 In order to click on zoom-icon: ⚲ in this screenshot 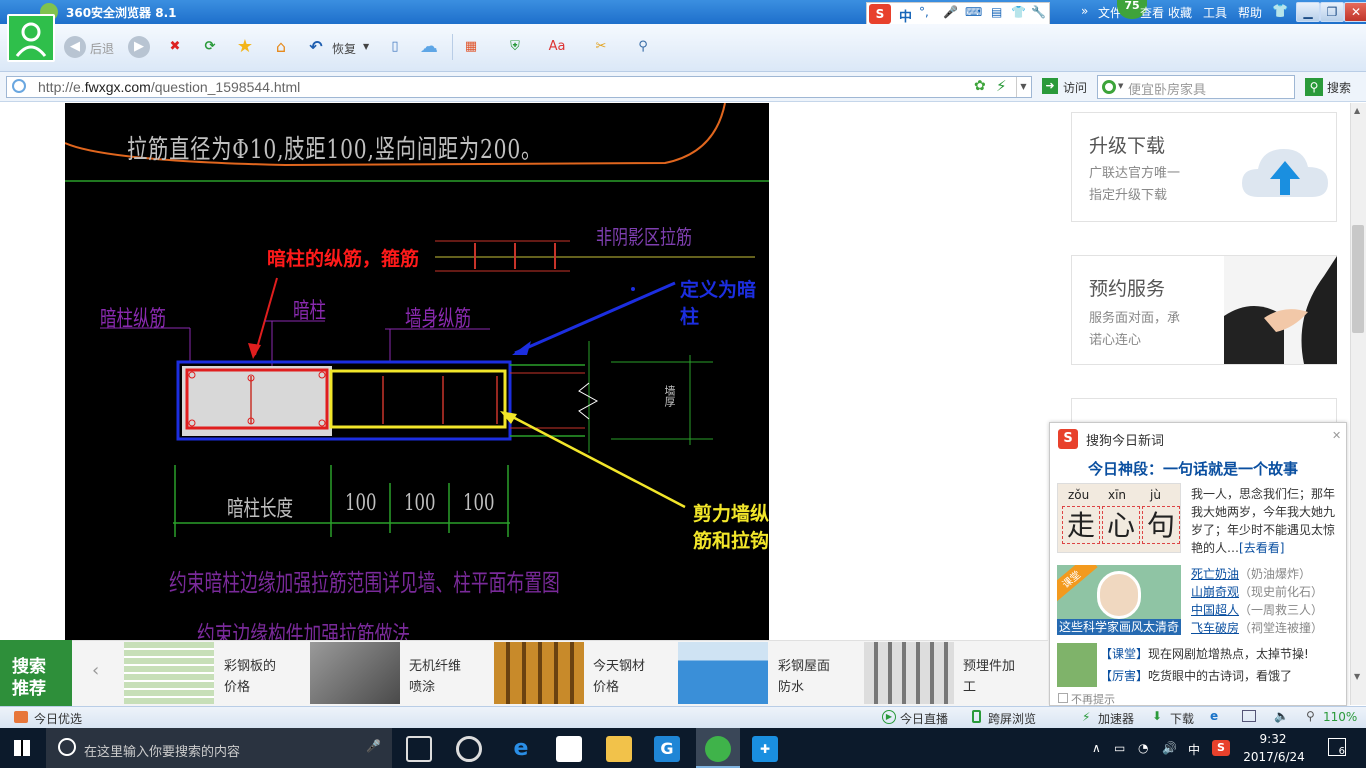, I will do `click(1310, 716)`.